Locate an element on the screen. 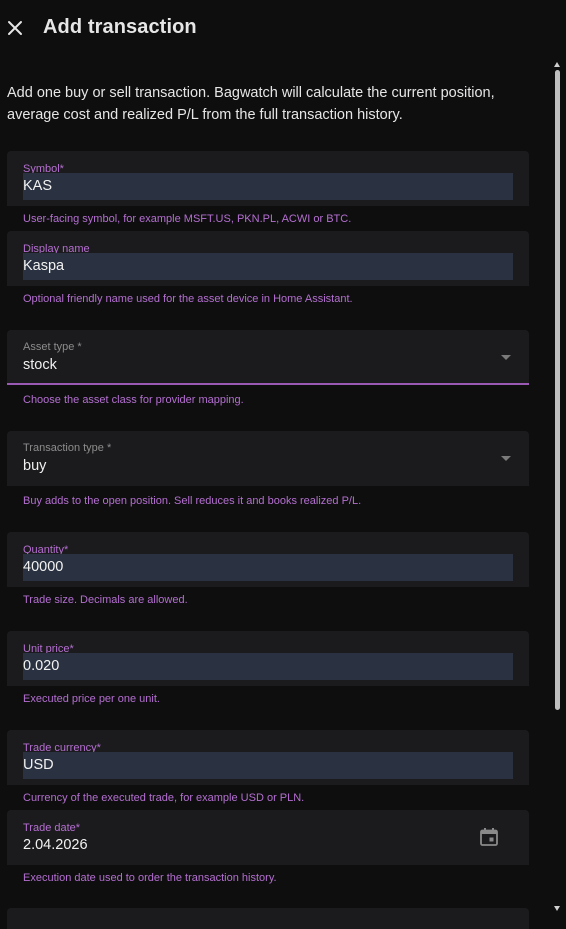  trade-currency-input-bg is located at coordinates (268, 765).